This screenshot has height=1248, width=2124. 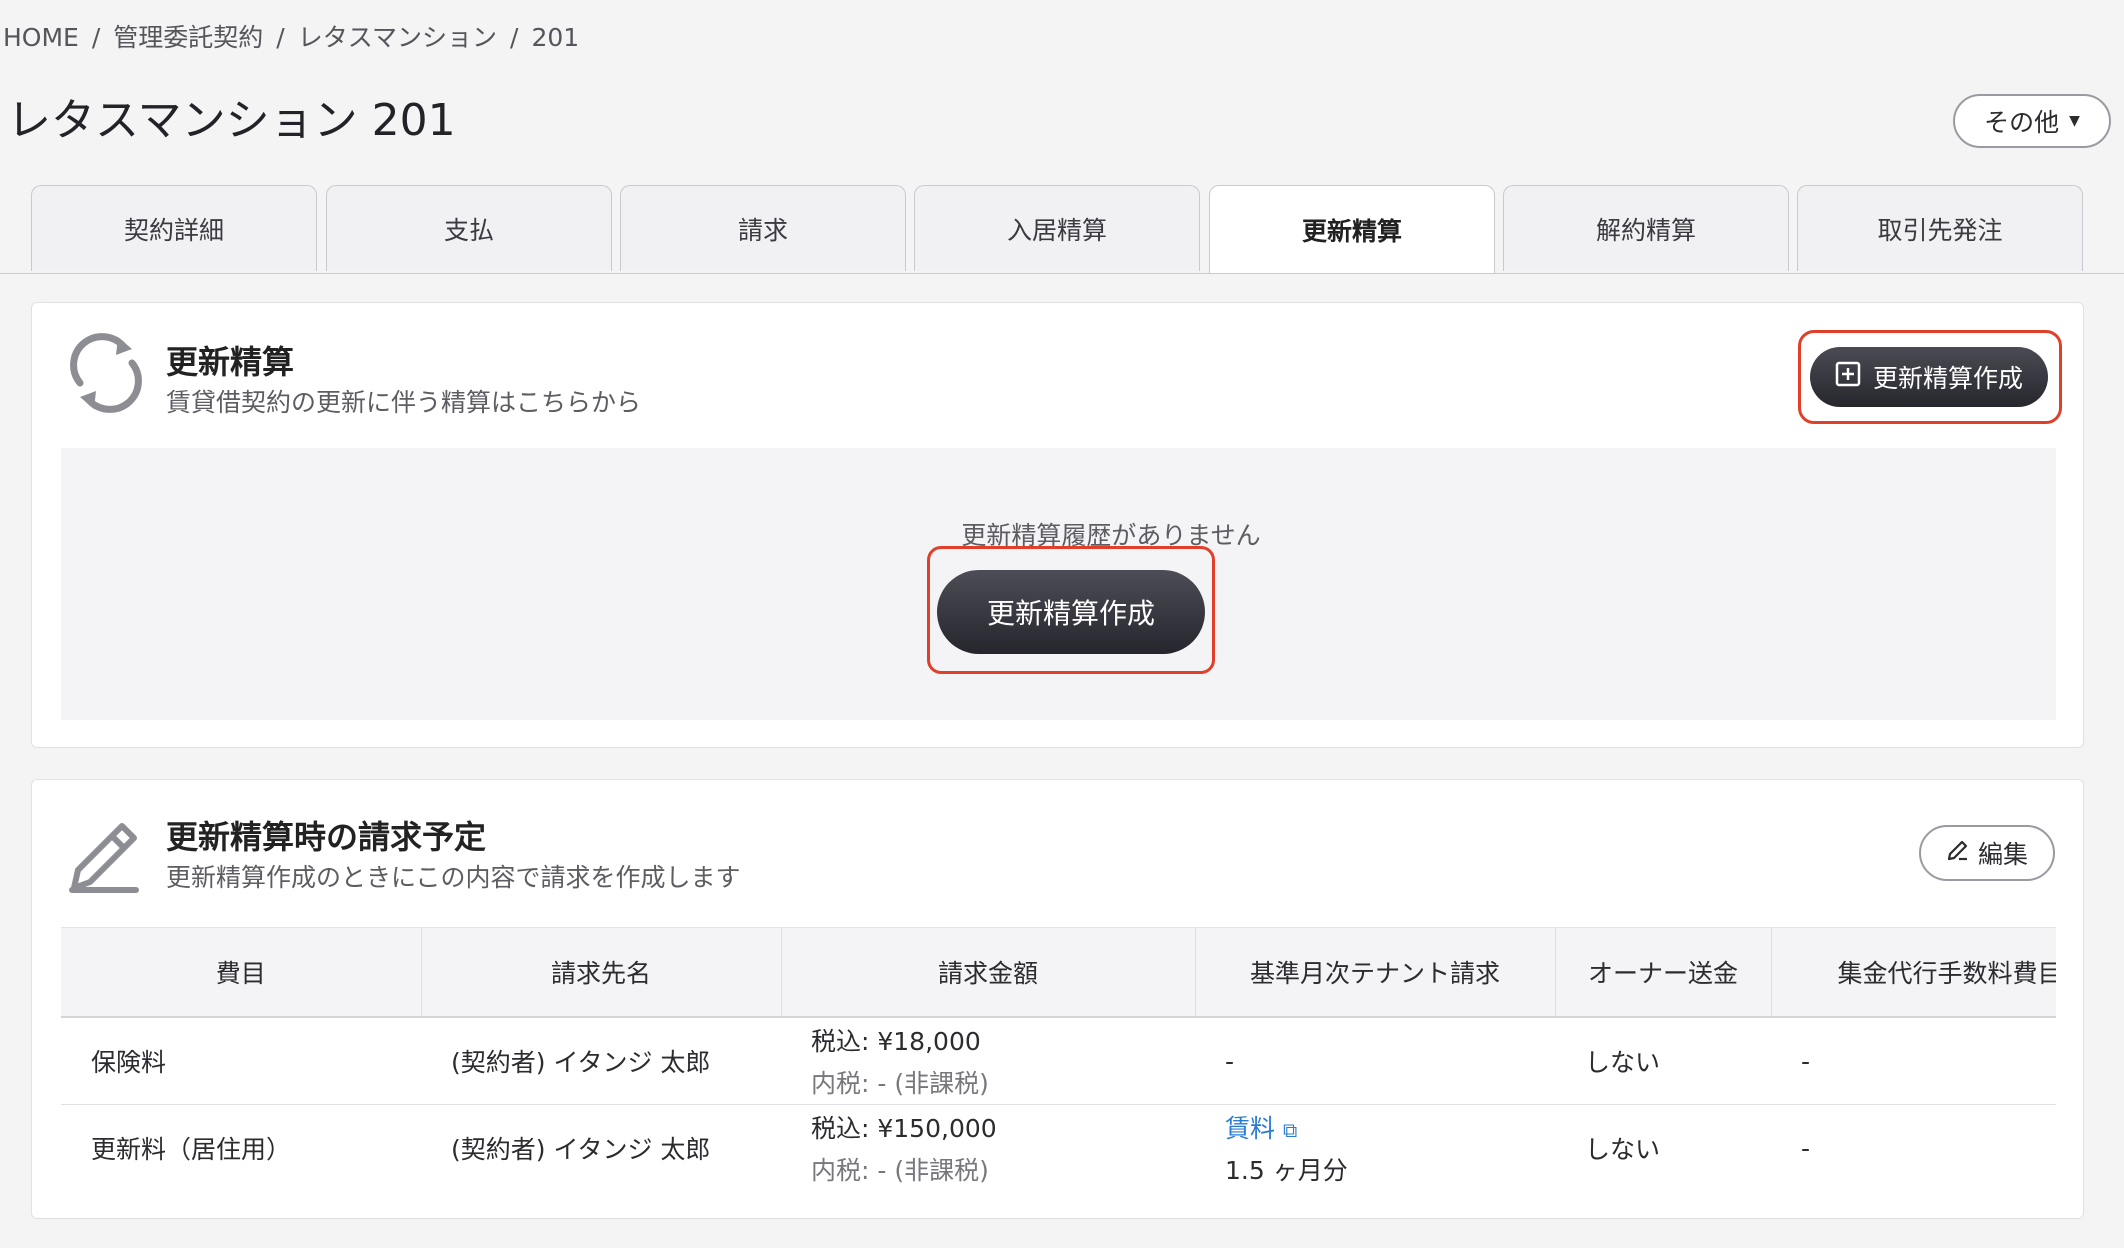 I want to click on column-header: オーナー送金, so click(x=1662, y=972).